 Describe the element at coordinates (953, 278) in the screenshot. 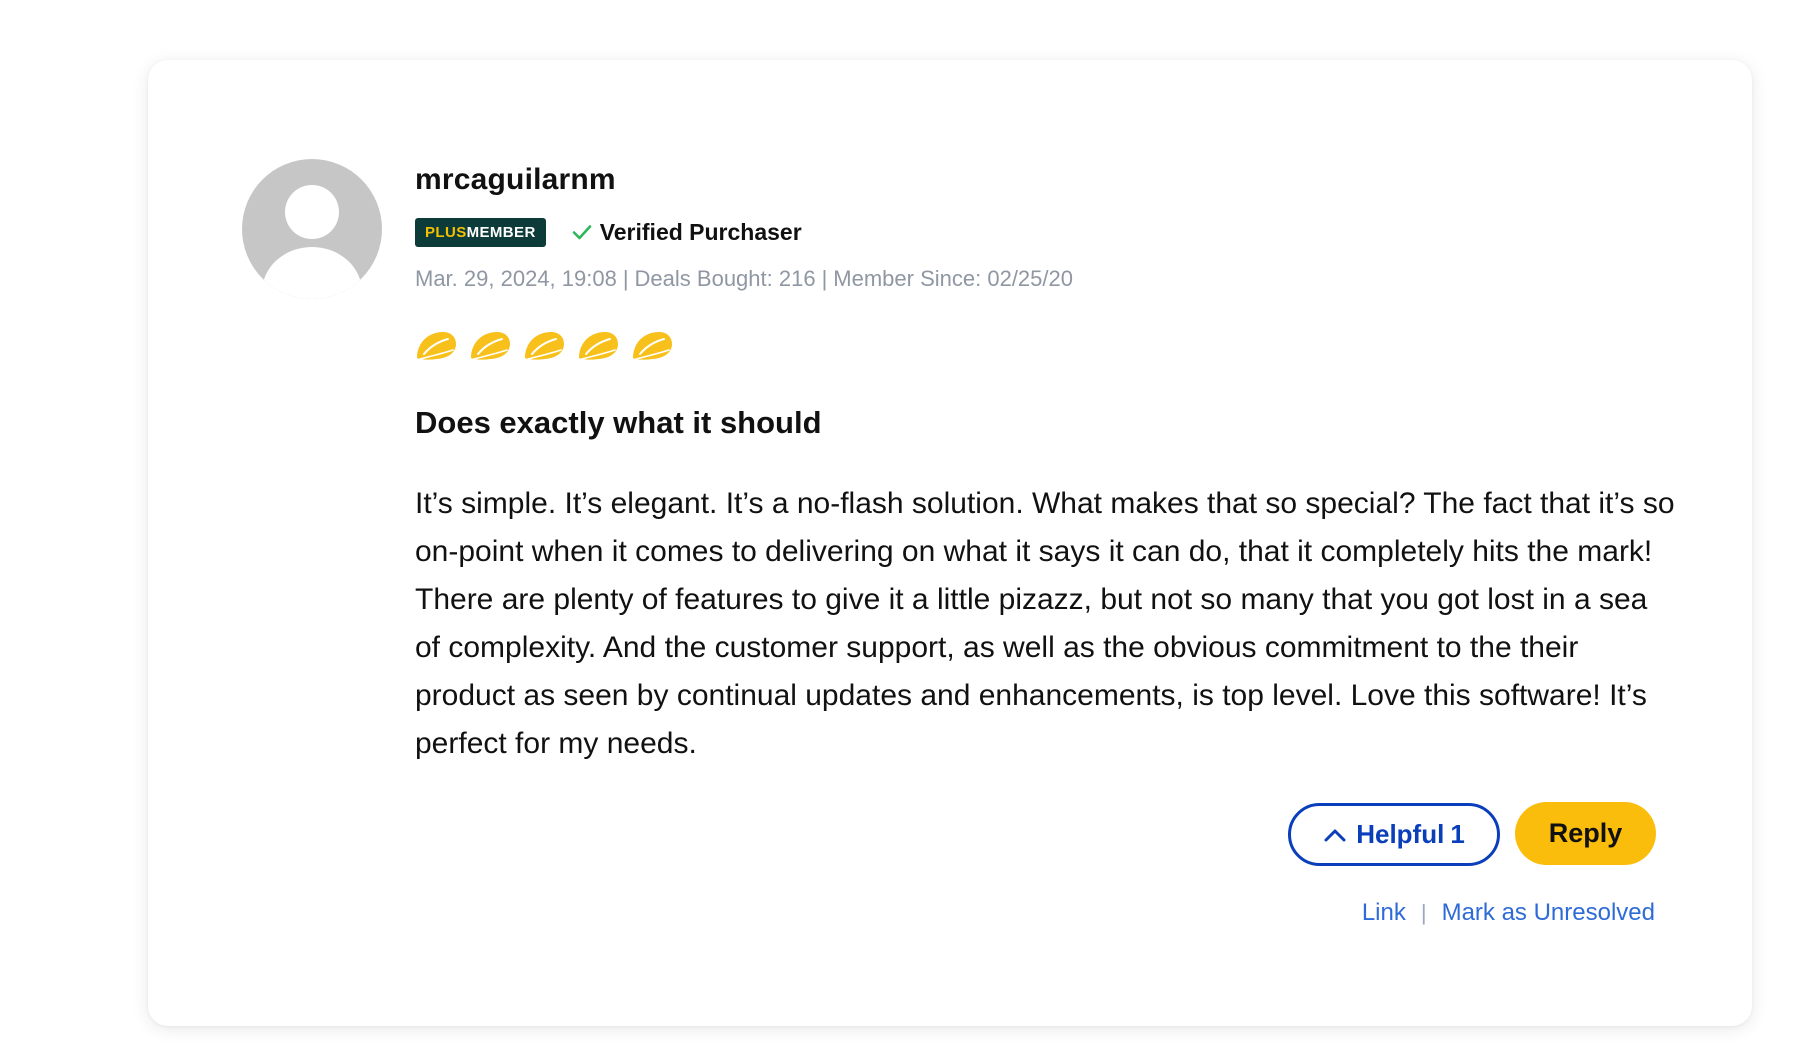

I see `member-since: Member Since: 02/25/20` at that location.